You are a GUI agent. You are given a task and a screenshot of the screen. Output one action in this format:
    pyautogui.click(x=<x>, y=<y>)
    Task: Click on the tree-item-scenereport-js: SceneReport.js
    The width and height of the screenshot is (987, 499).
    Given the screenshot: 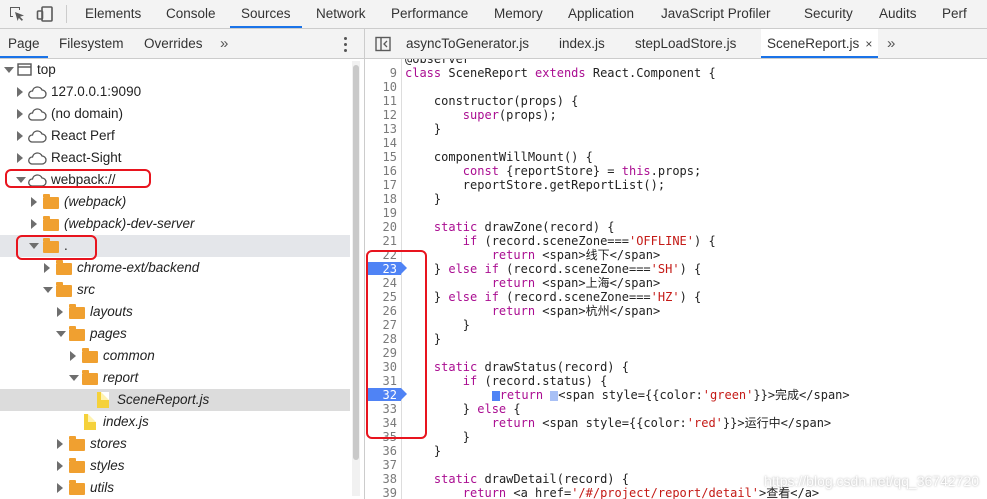 What is the action you would take?
    pyautogui.click(x=175, y=400)
    